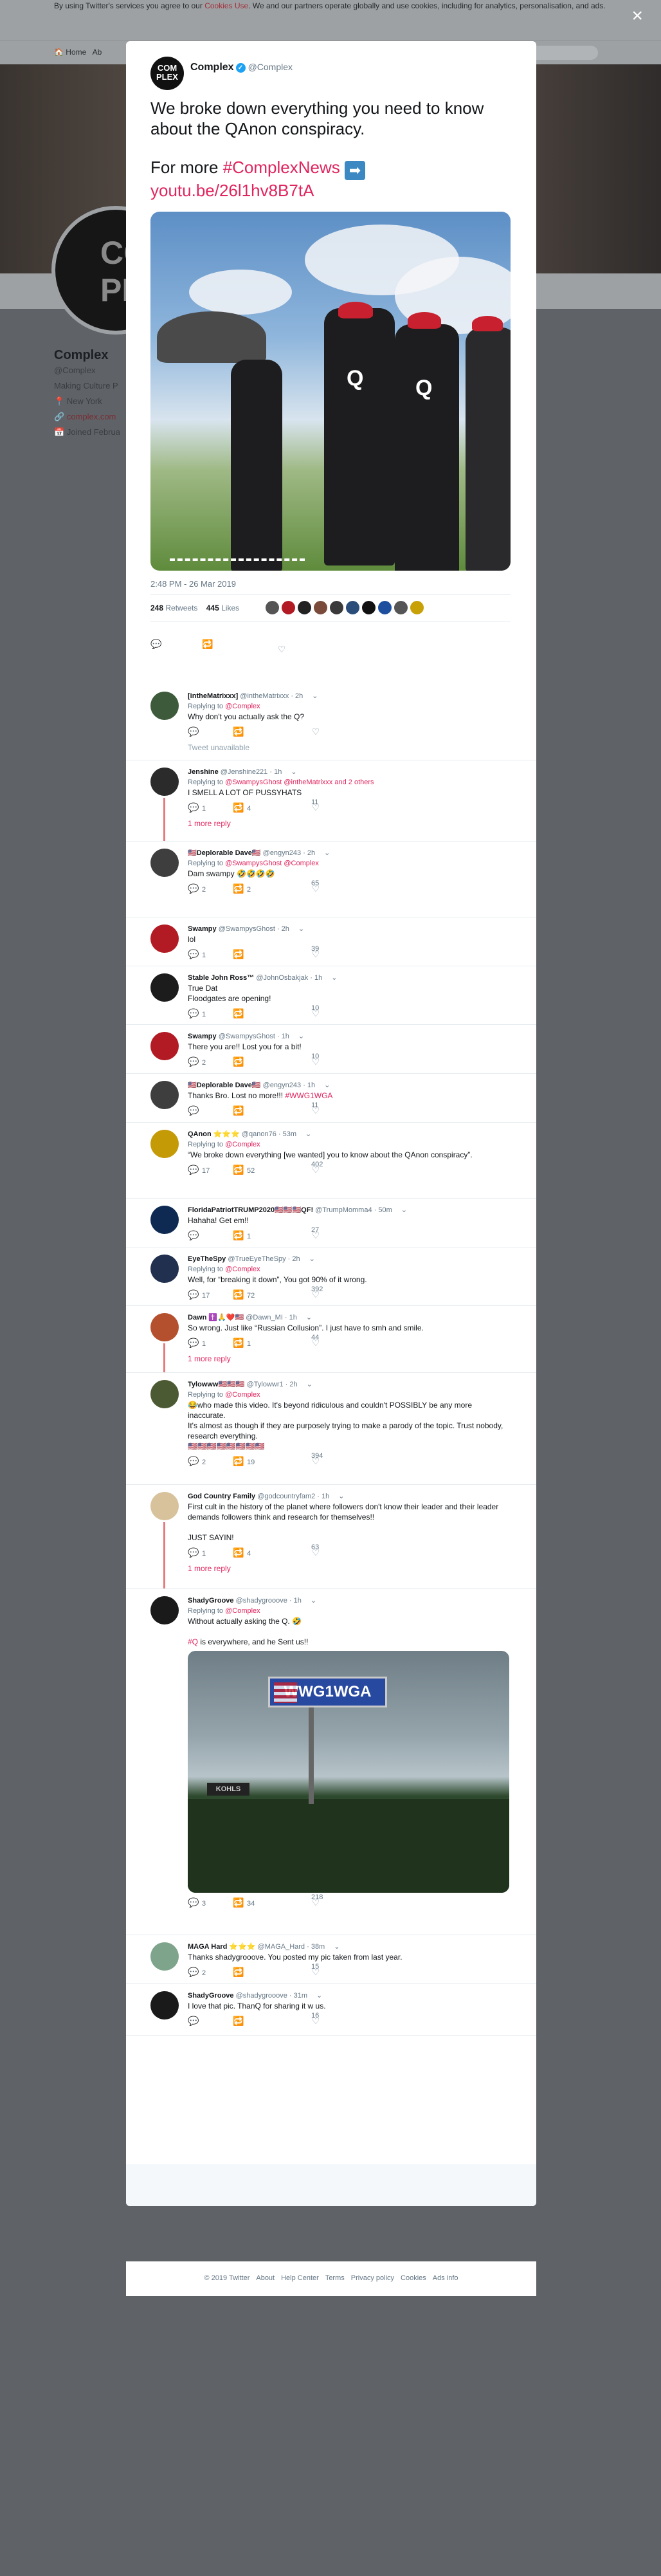 The height and width of the screenshot is (2576, 661). I want to click on nav-home: 🏠 Home Ab, so click(78, 52).